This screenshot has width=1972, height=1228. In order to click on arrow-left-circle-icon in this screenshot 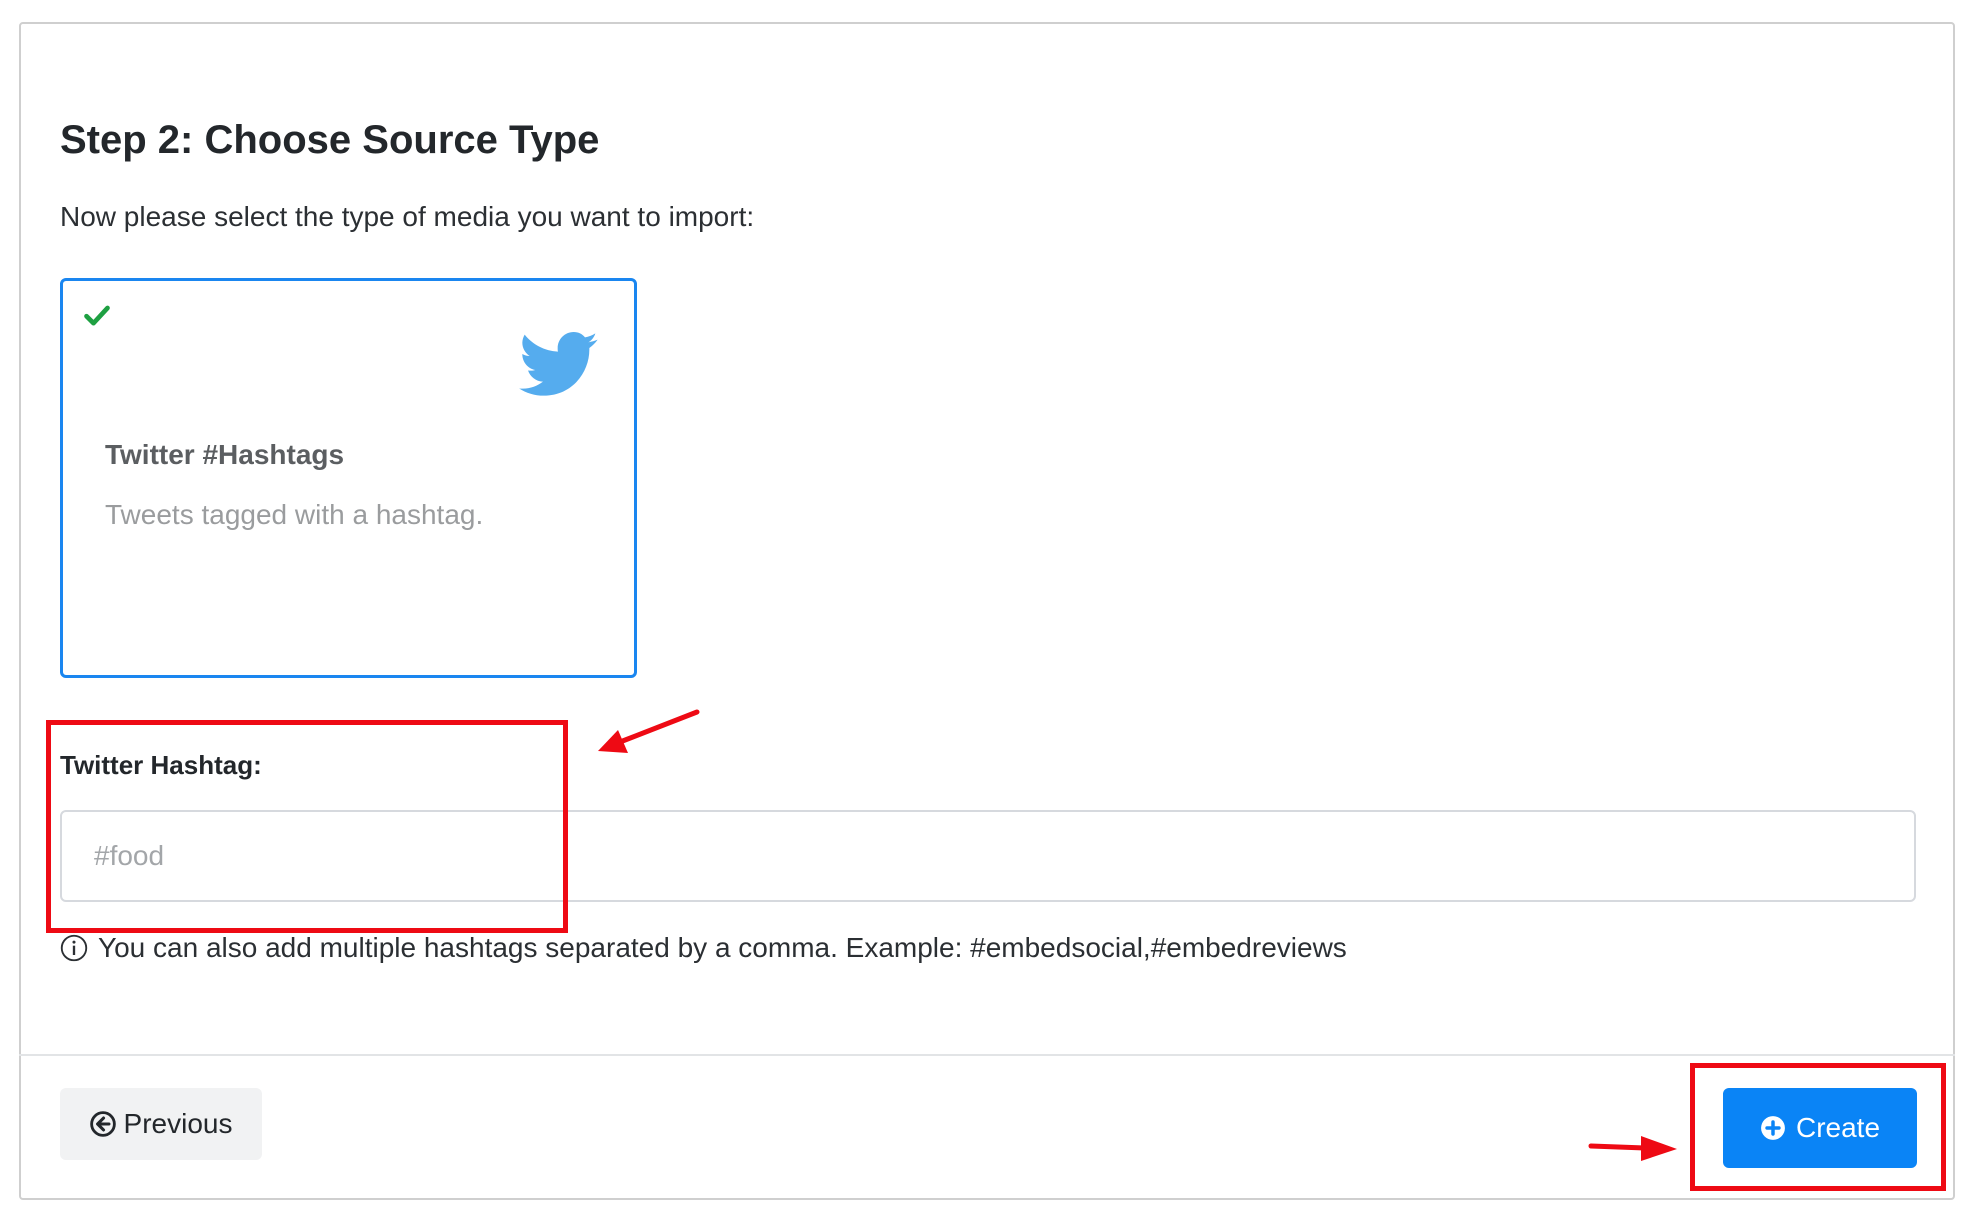, I will do `click(102, 1124)`.